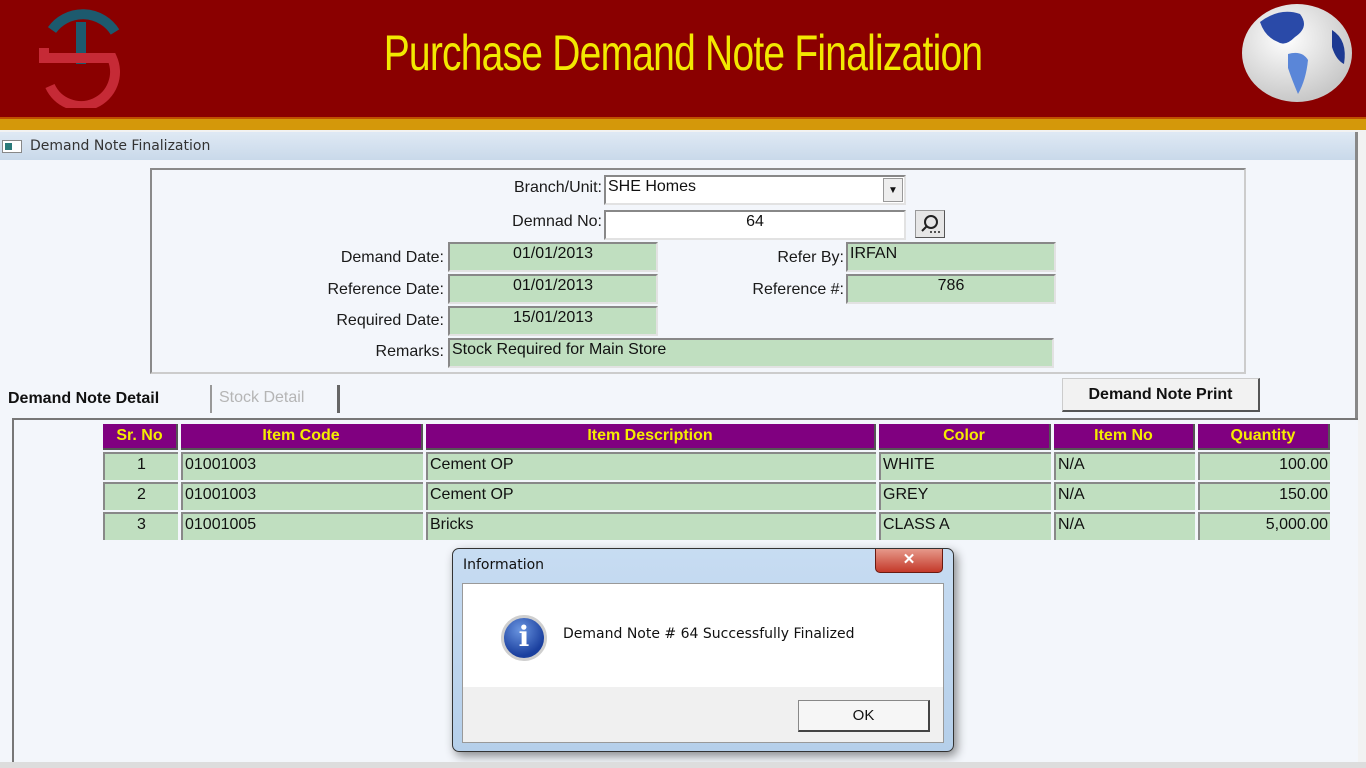 Image resolution: width=1366 pixels, height=768 pixels. Describe the element at coordinates (302, 526) in the screenshot. I see `cell-item-code: 01001005` at that location.